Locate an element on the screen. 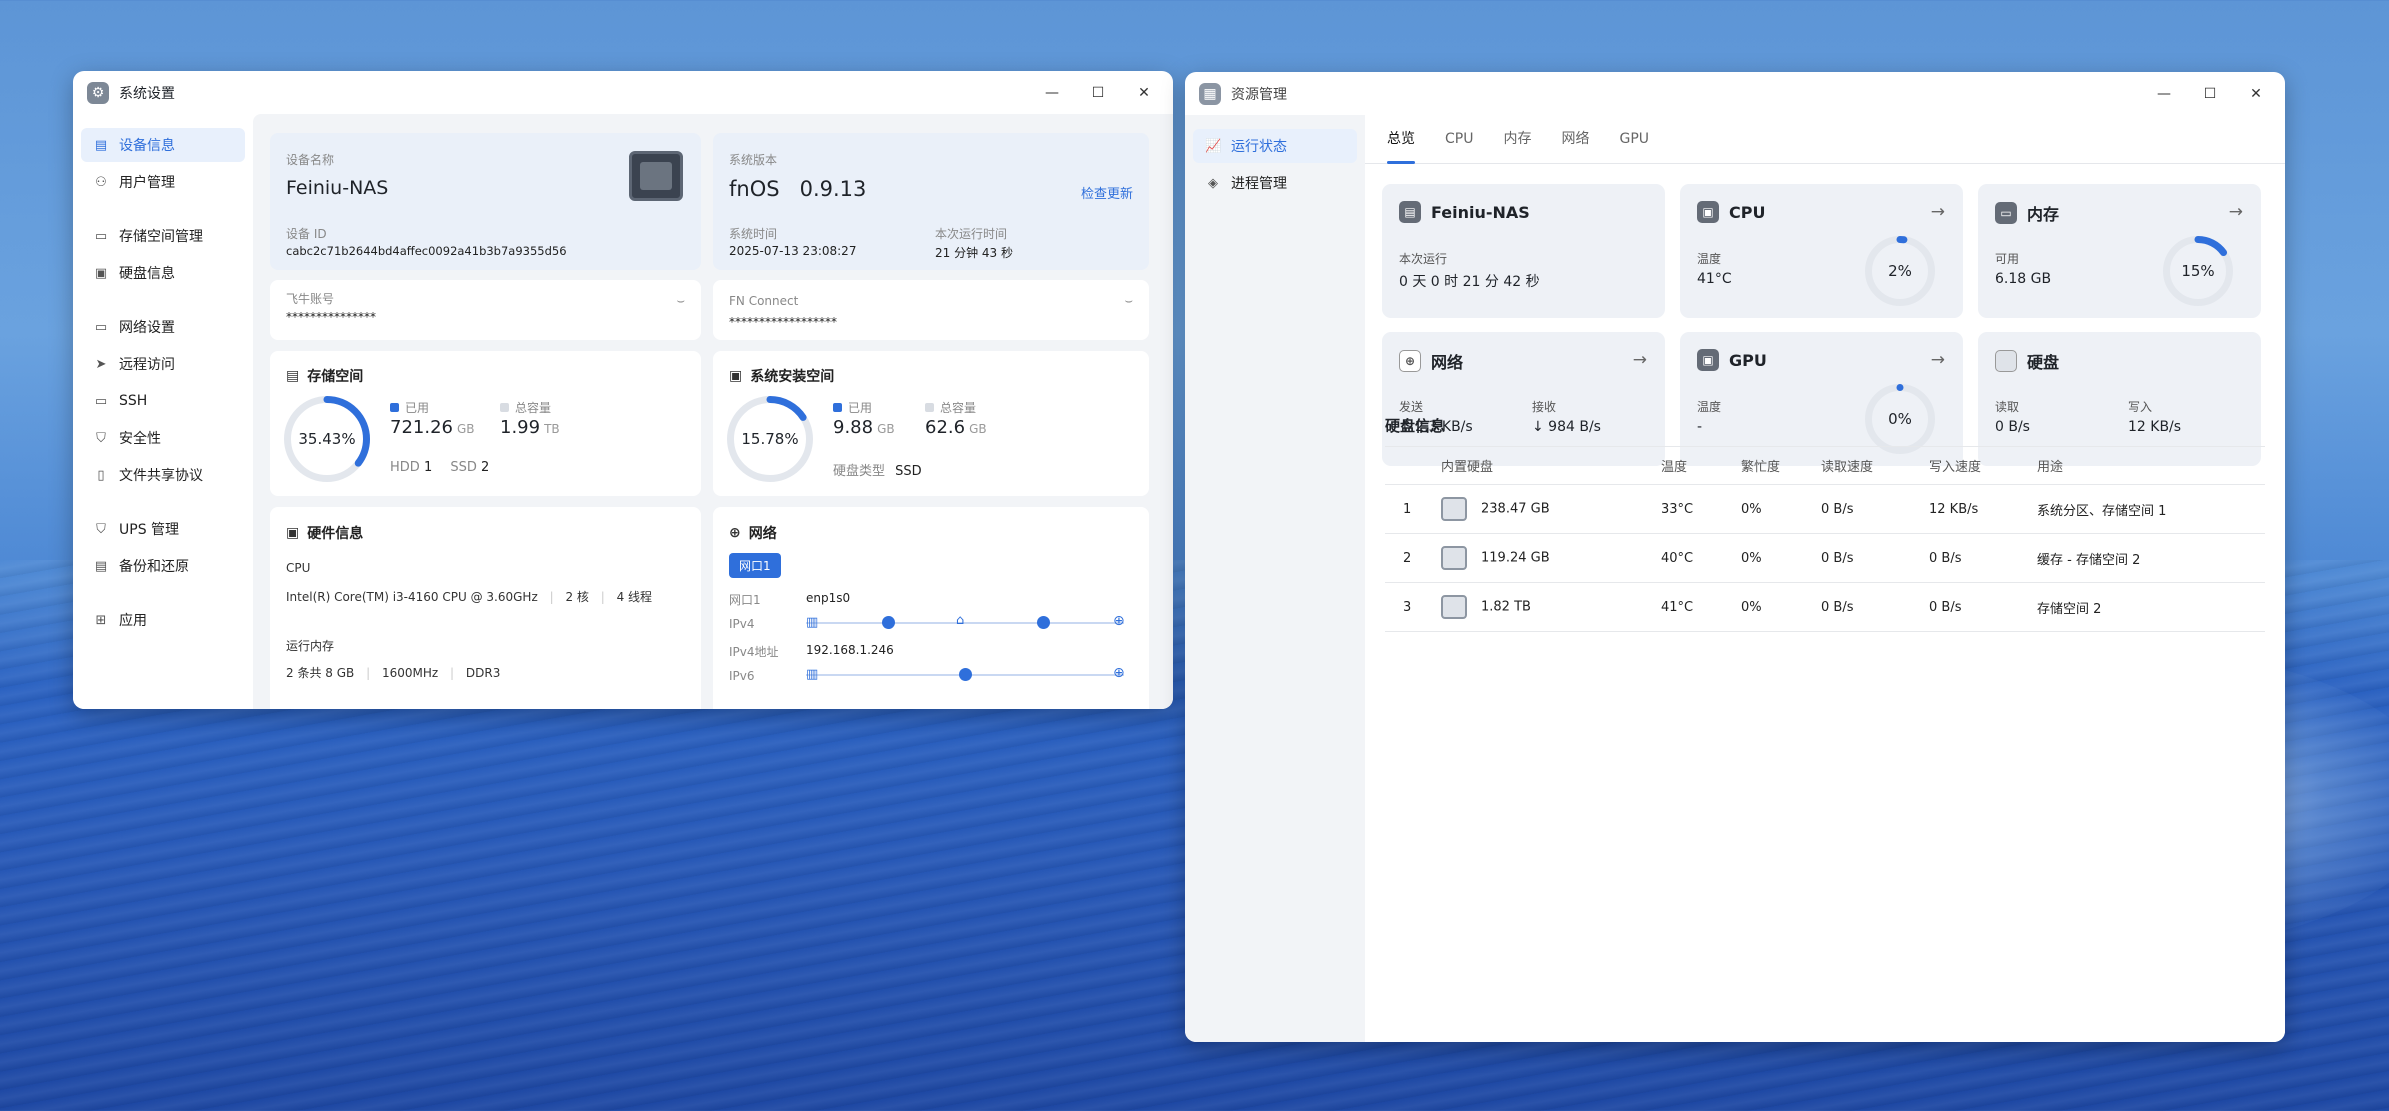  disk-title: 硬盘 is located at coordinates (2043, 362).